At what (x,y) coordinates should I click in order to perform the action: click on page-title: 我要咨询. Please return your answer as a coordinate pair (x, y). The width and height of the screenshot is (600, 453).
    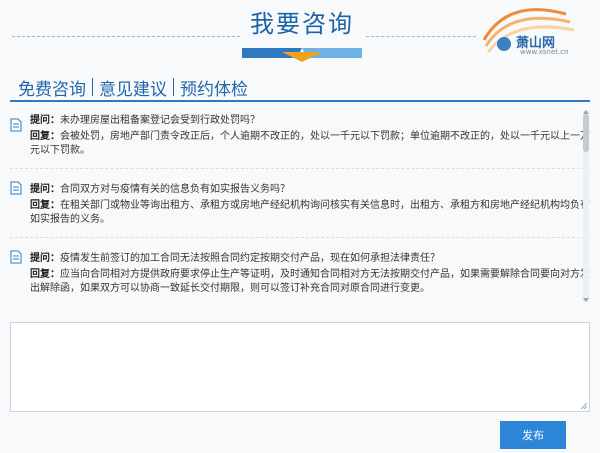
    Looking at the image, I should click on (302, 24).